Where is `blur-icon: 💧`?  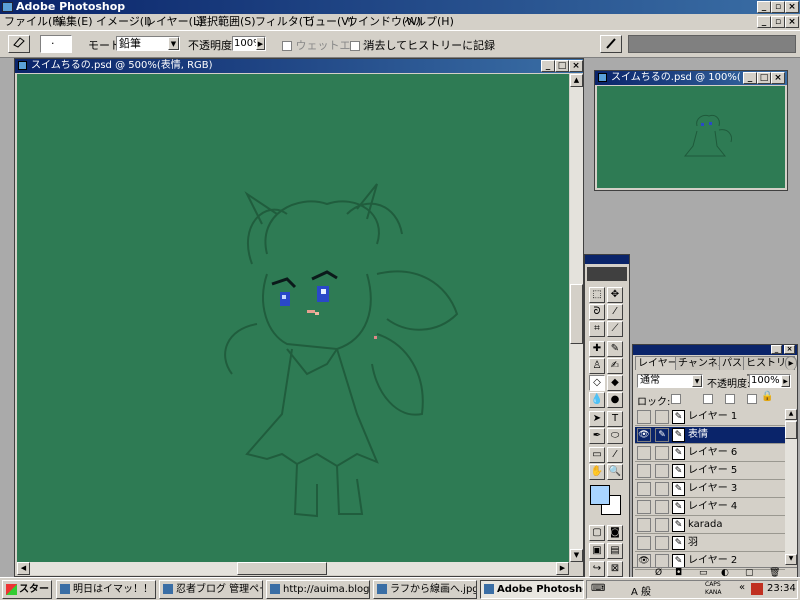
blur-icon: 💧 is located at coordinates (597, 400).